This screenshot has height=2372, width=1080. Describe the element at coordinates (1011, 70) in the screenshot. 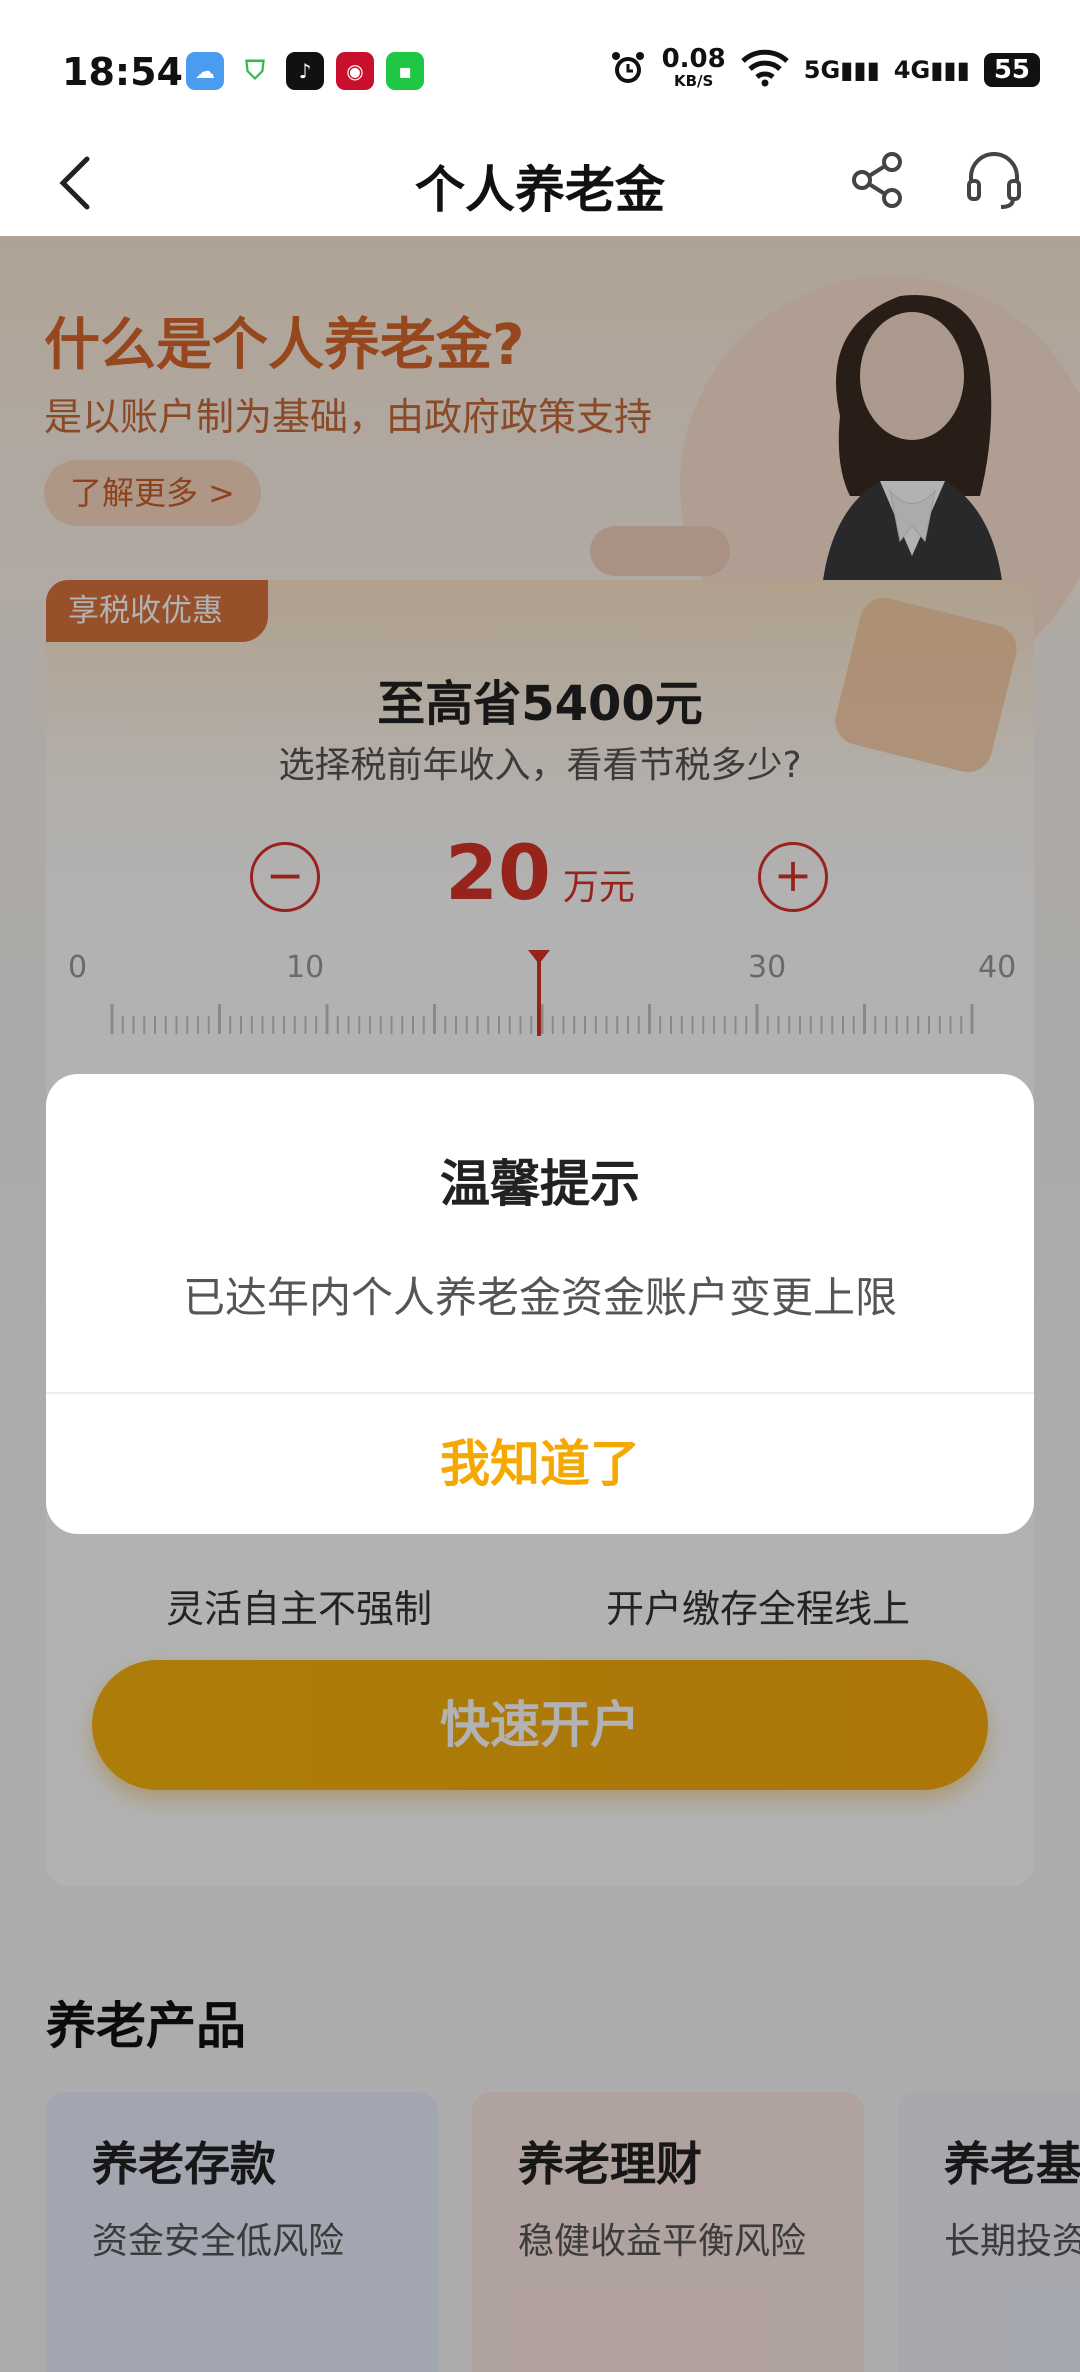

I see `battery-indicator: 55` at that location.